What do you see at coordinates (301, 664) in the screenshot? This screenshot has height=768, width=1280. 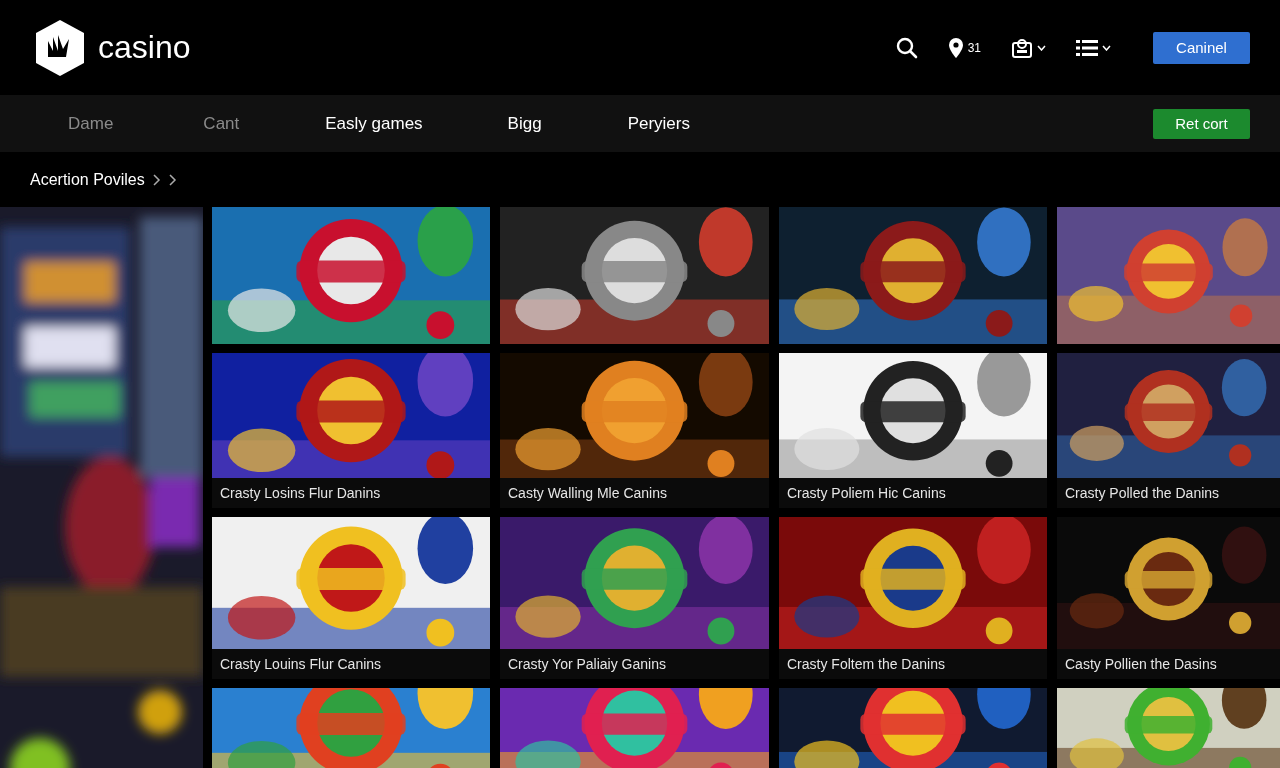 I see `game-caption: Crasty Louins Flur Canins` at bounding box center [301, 664].